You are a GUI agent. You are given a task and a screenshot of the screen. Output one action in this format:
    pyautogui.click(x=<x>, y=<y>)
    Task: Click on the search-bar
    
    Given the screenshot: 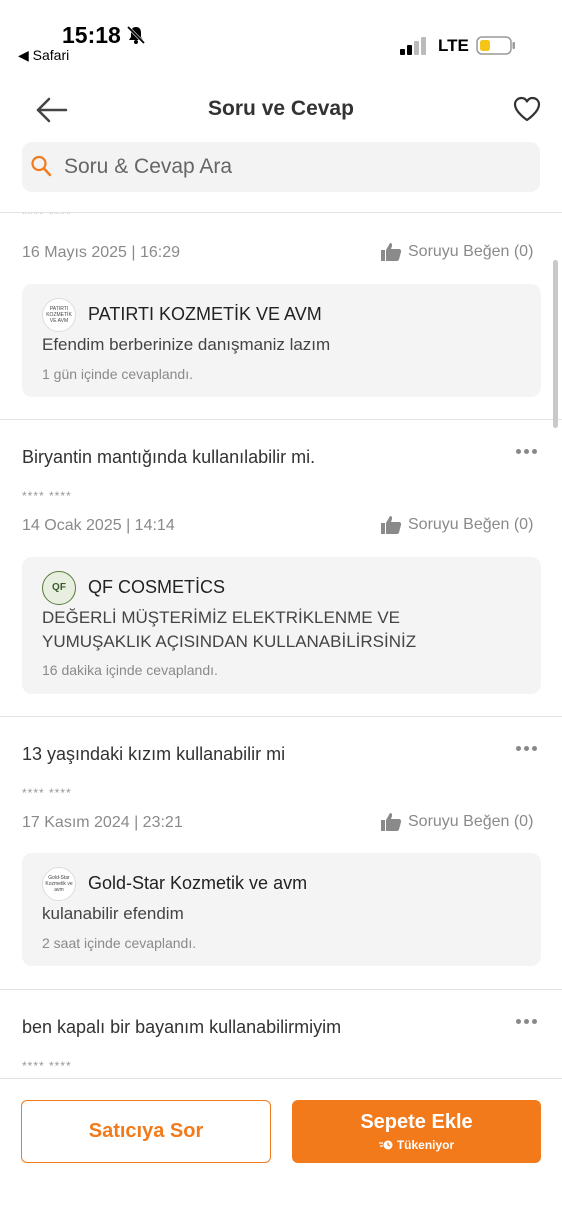 What is the action you would take?
    pyautogui.click(x=281, y=167)
    